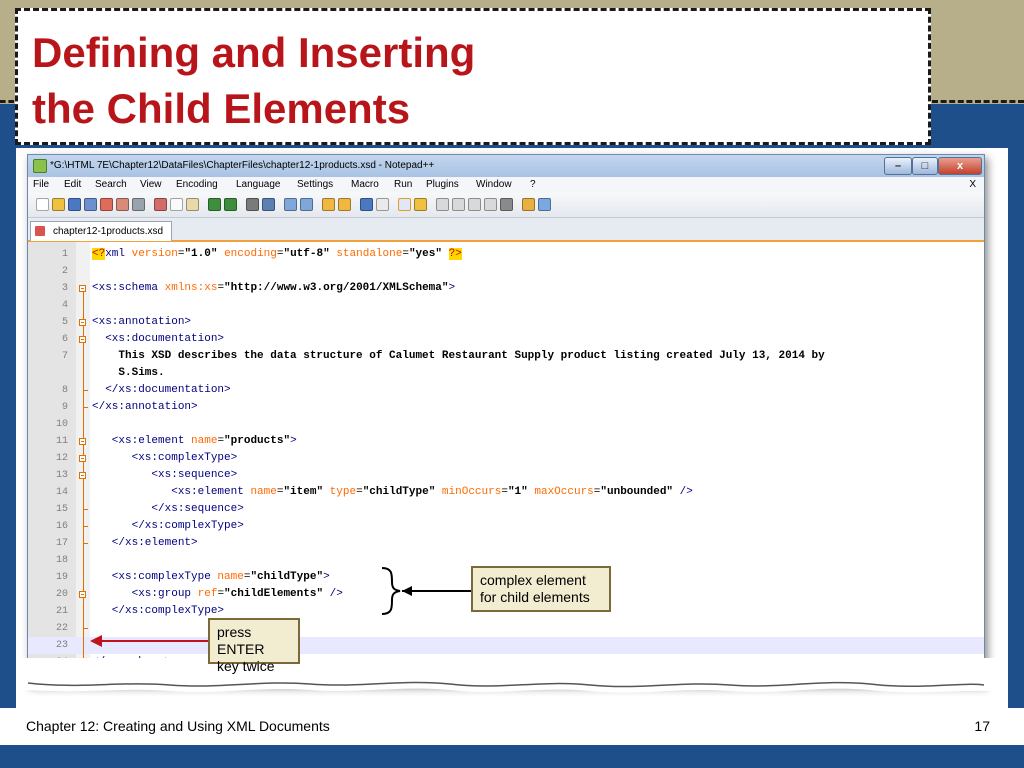  Describe the element at coordinates (528, 204) in the screenshot. I see `launch-browser-icon` at that location.